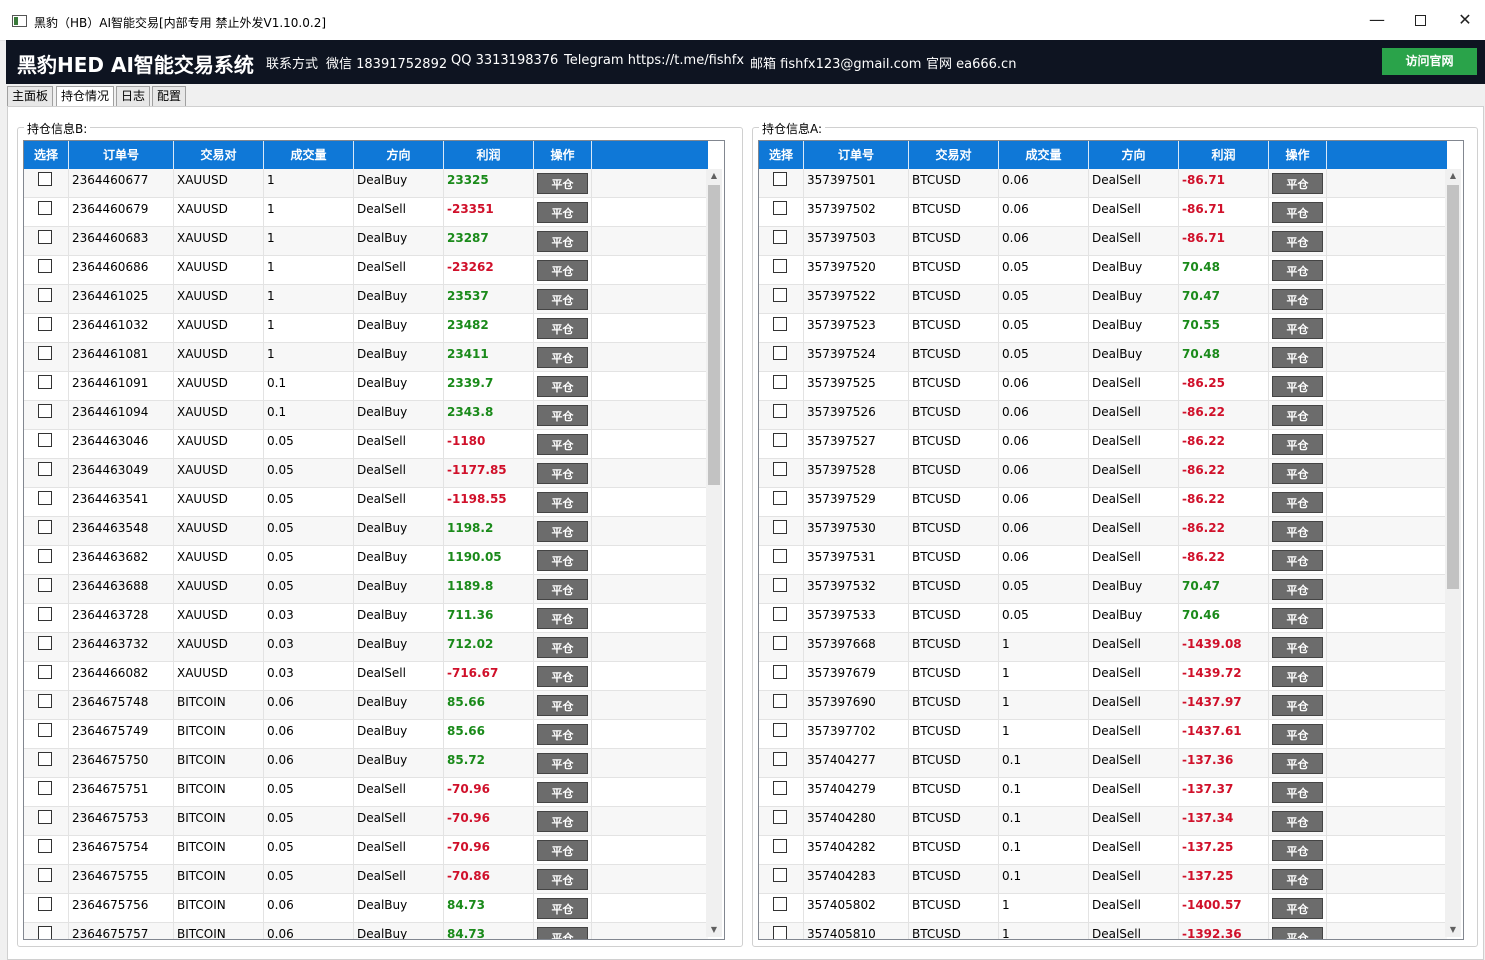 The image size is (1485, 960). I want to click on table-row: 2364460683 XAUUSD 1 DealBuy 23287 平仓, so click(366, 241).